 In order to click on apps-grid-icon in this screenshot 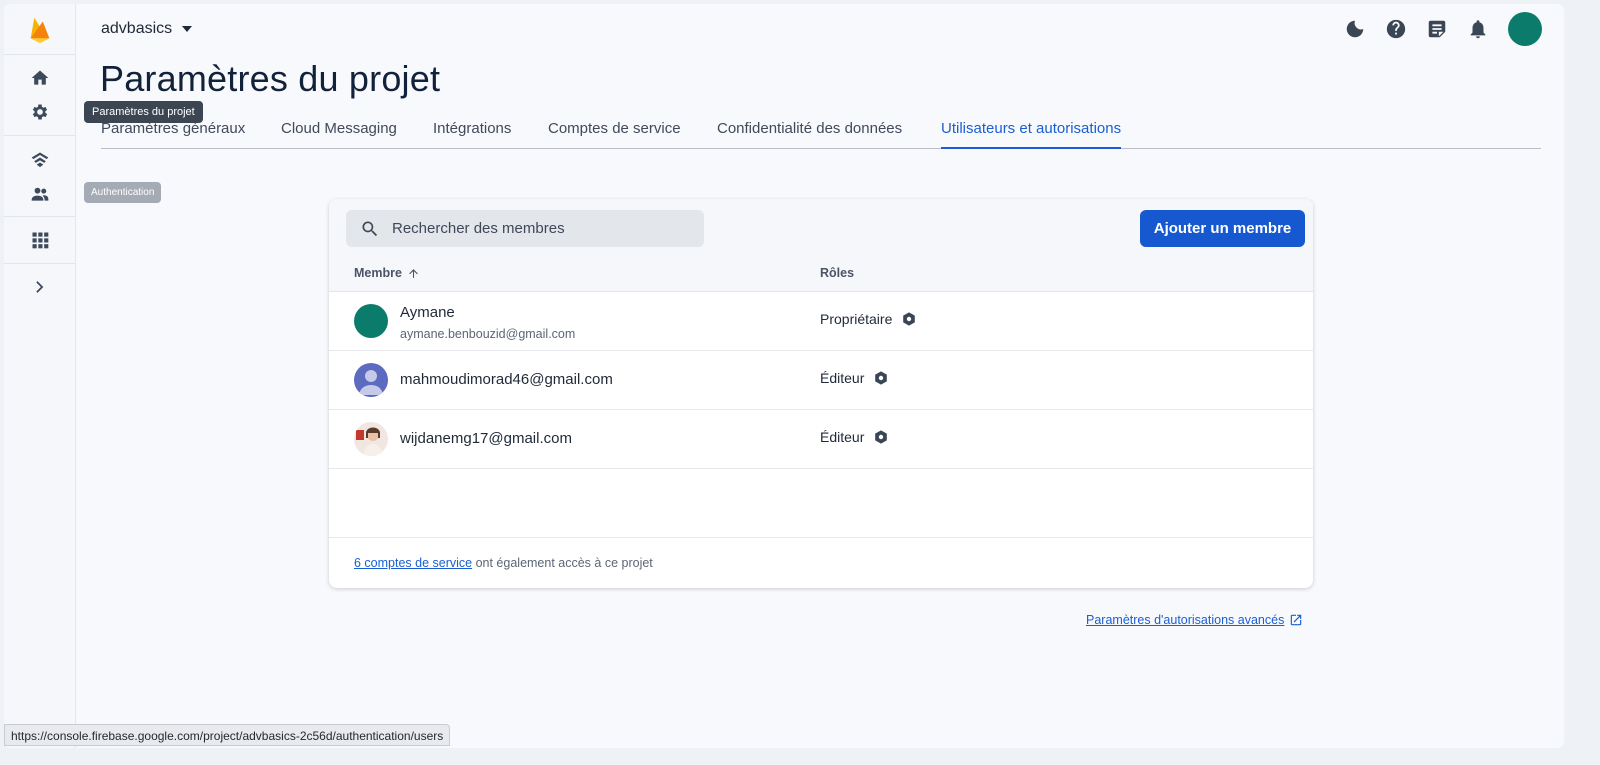, I will do `click(40, 240)`.